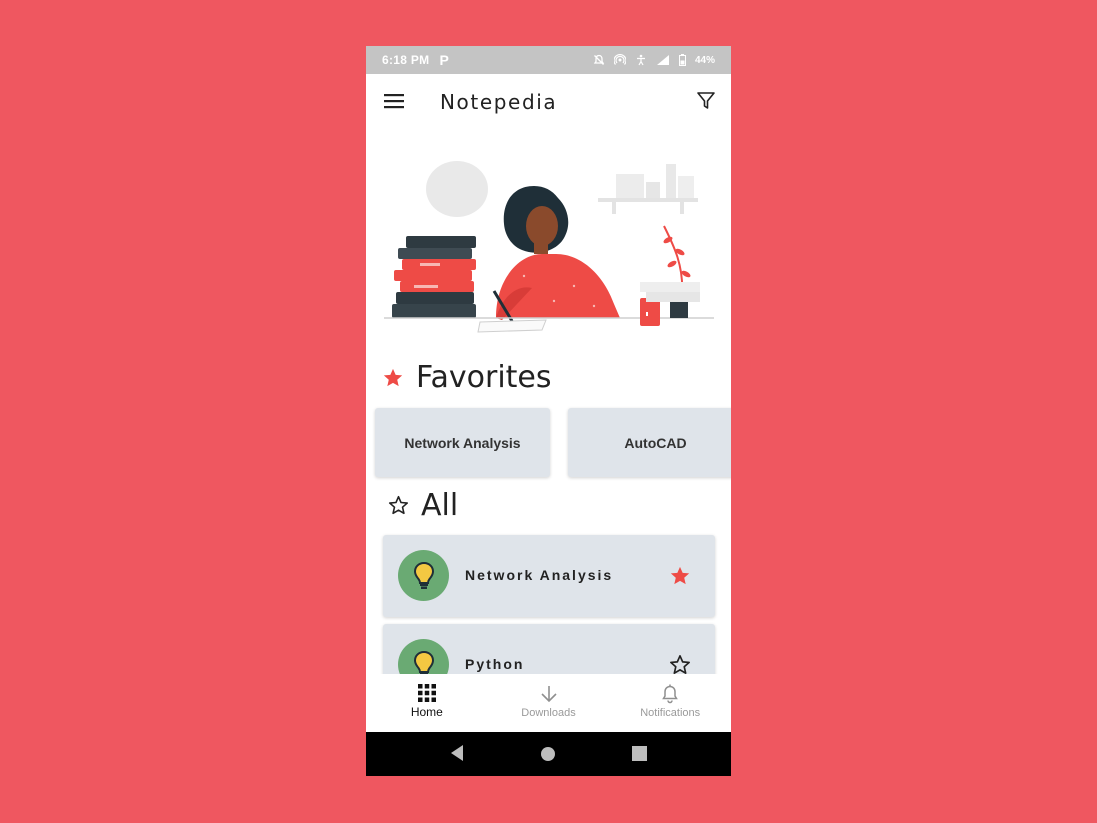  What do you see at coordinates (427, 703) in the screenshot?
I see `tab-home: Home` at bounding box center [427, 703].